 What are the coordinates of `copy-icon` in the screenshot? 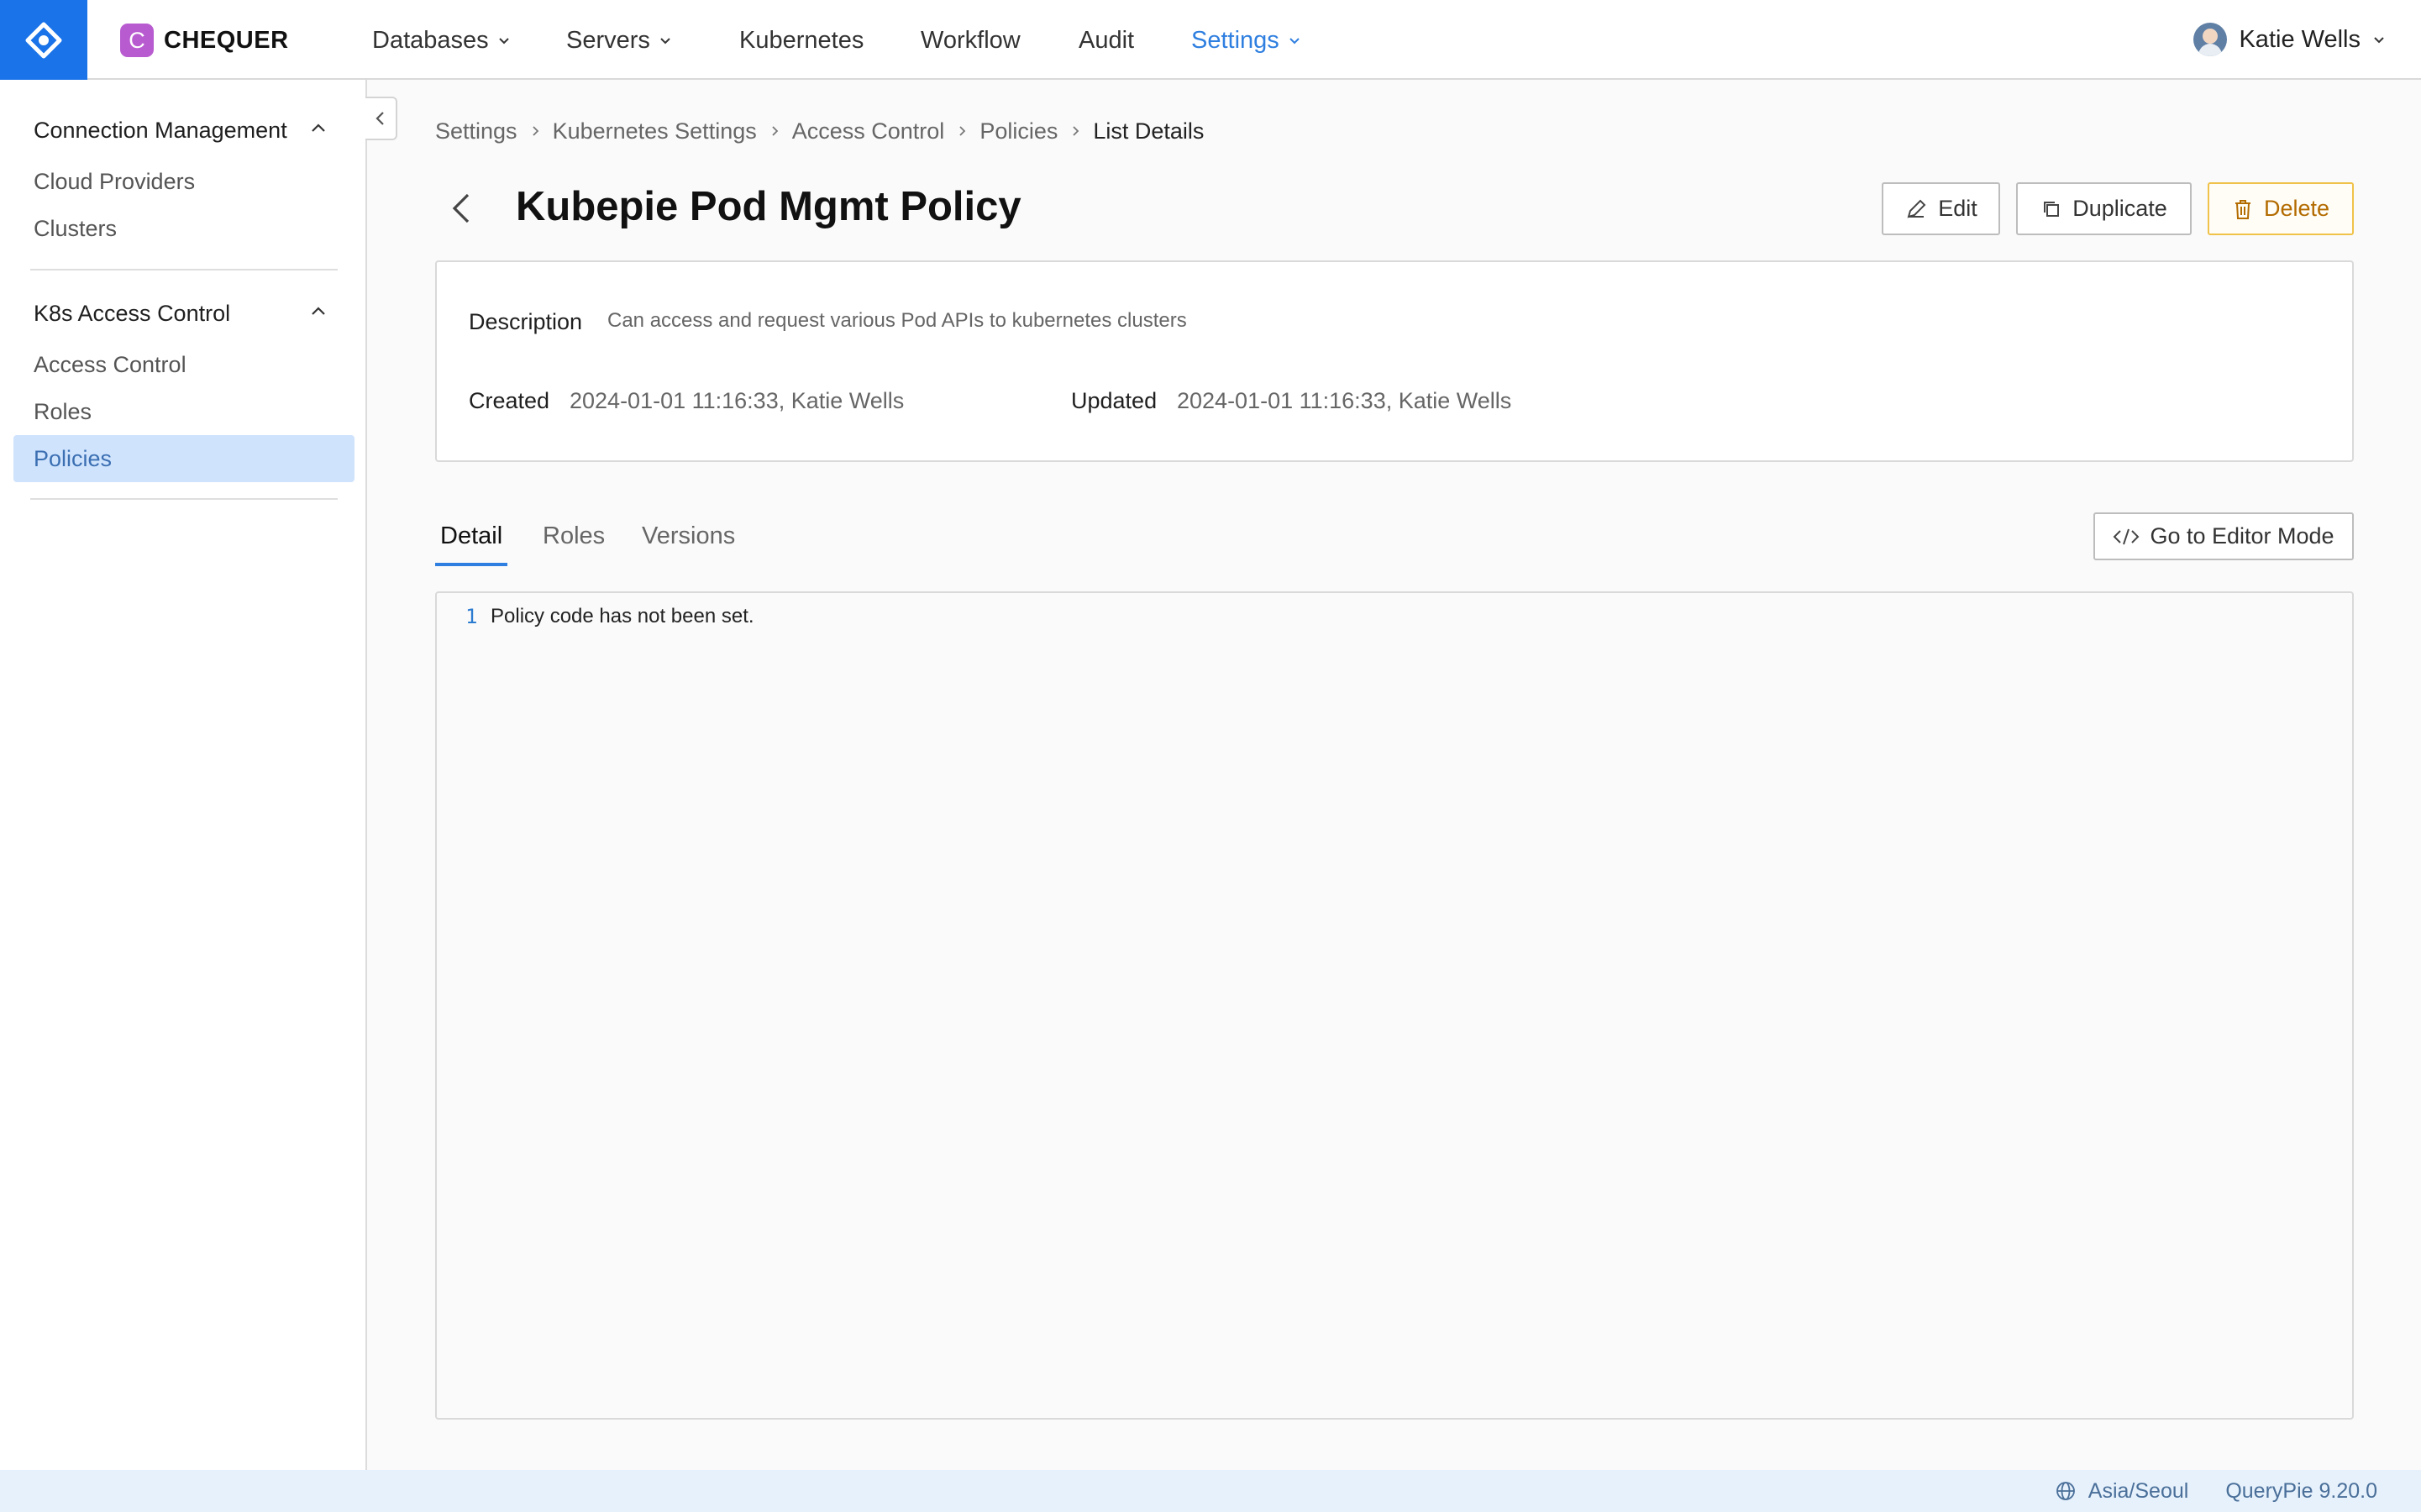 It's located at (2052, 209).